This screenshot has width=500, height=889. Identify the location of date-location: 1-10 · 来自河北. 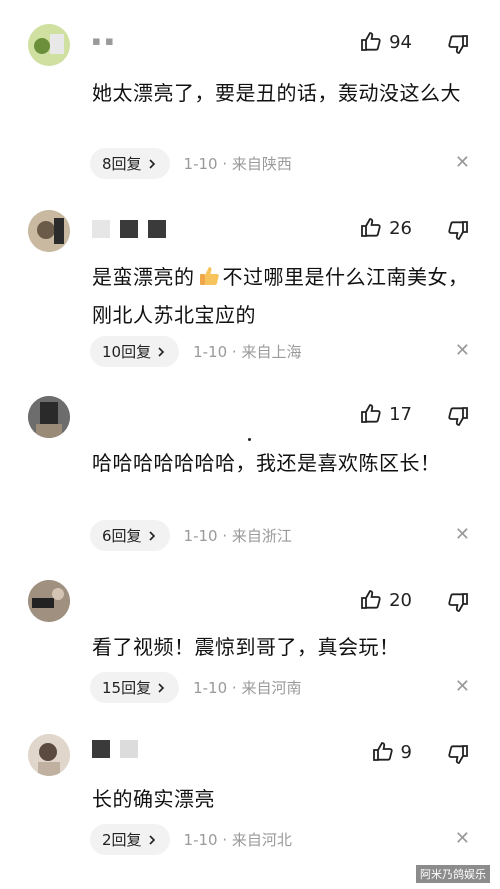
(237, 840).